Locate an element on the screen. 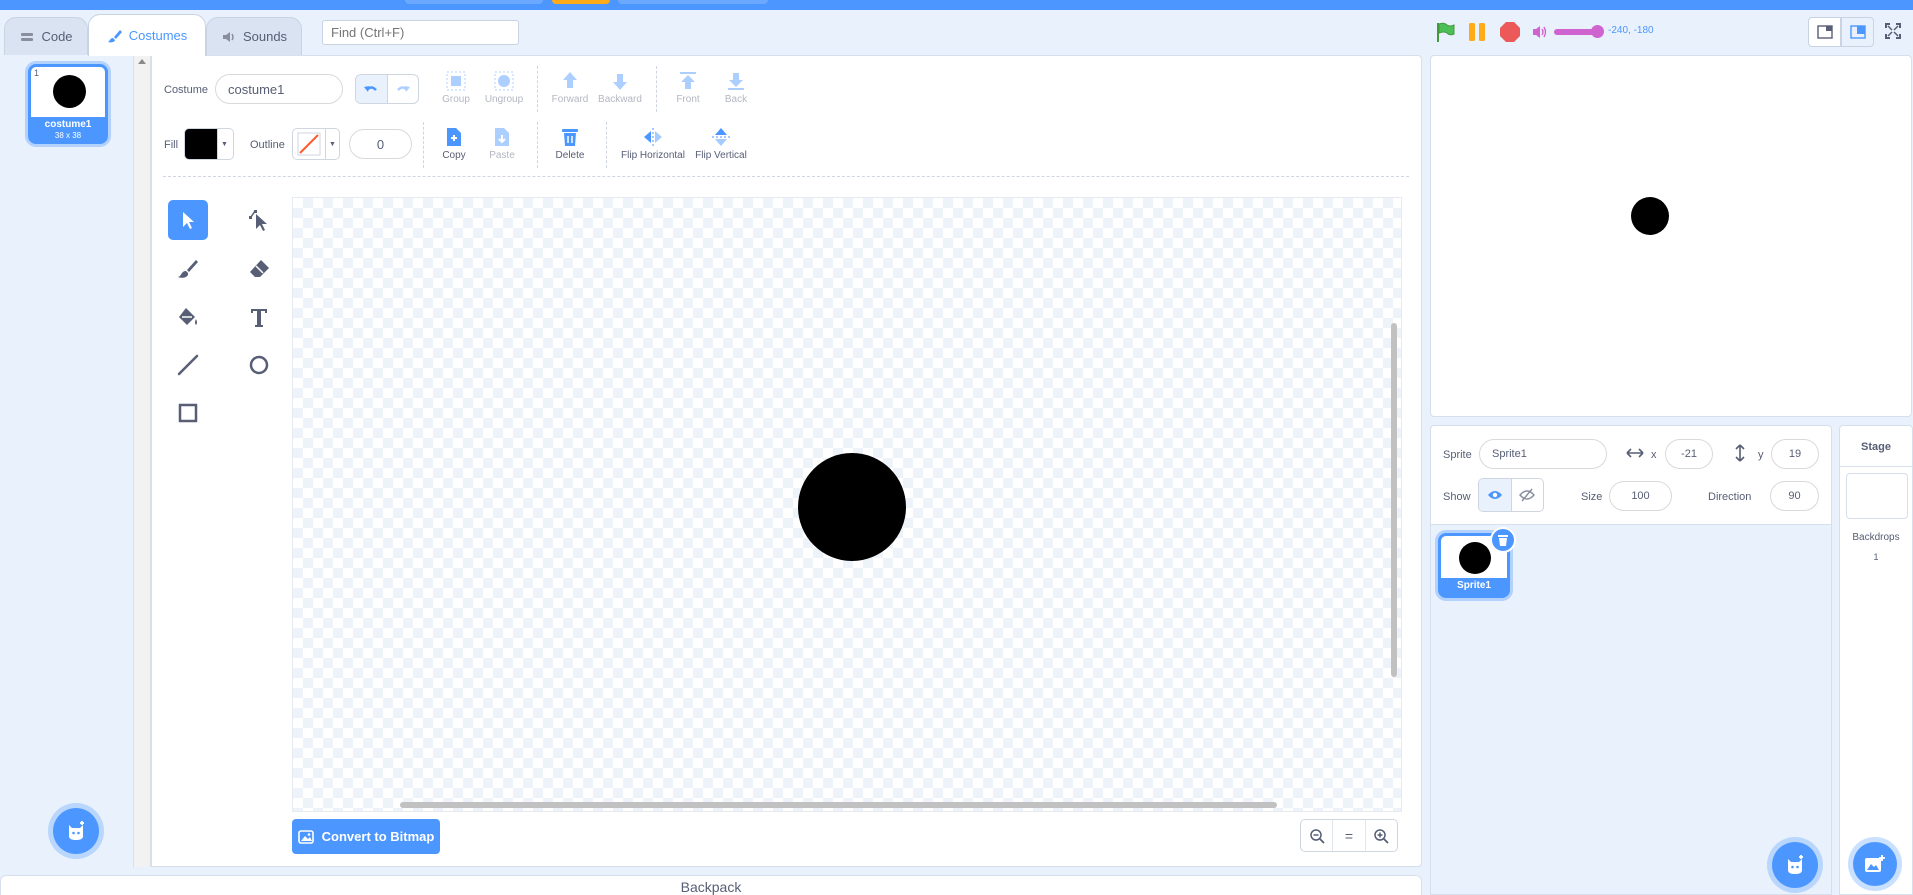  eraser-tool is located at coordinates (259, 269).